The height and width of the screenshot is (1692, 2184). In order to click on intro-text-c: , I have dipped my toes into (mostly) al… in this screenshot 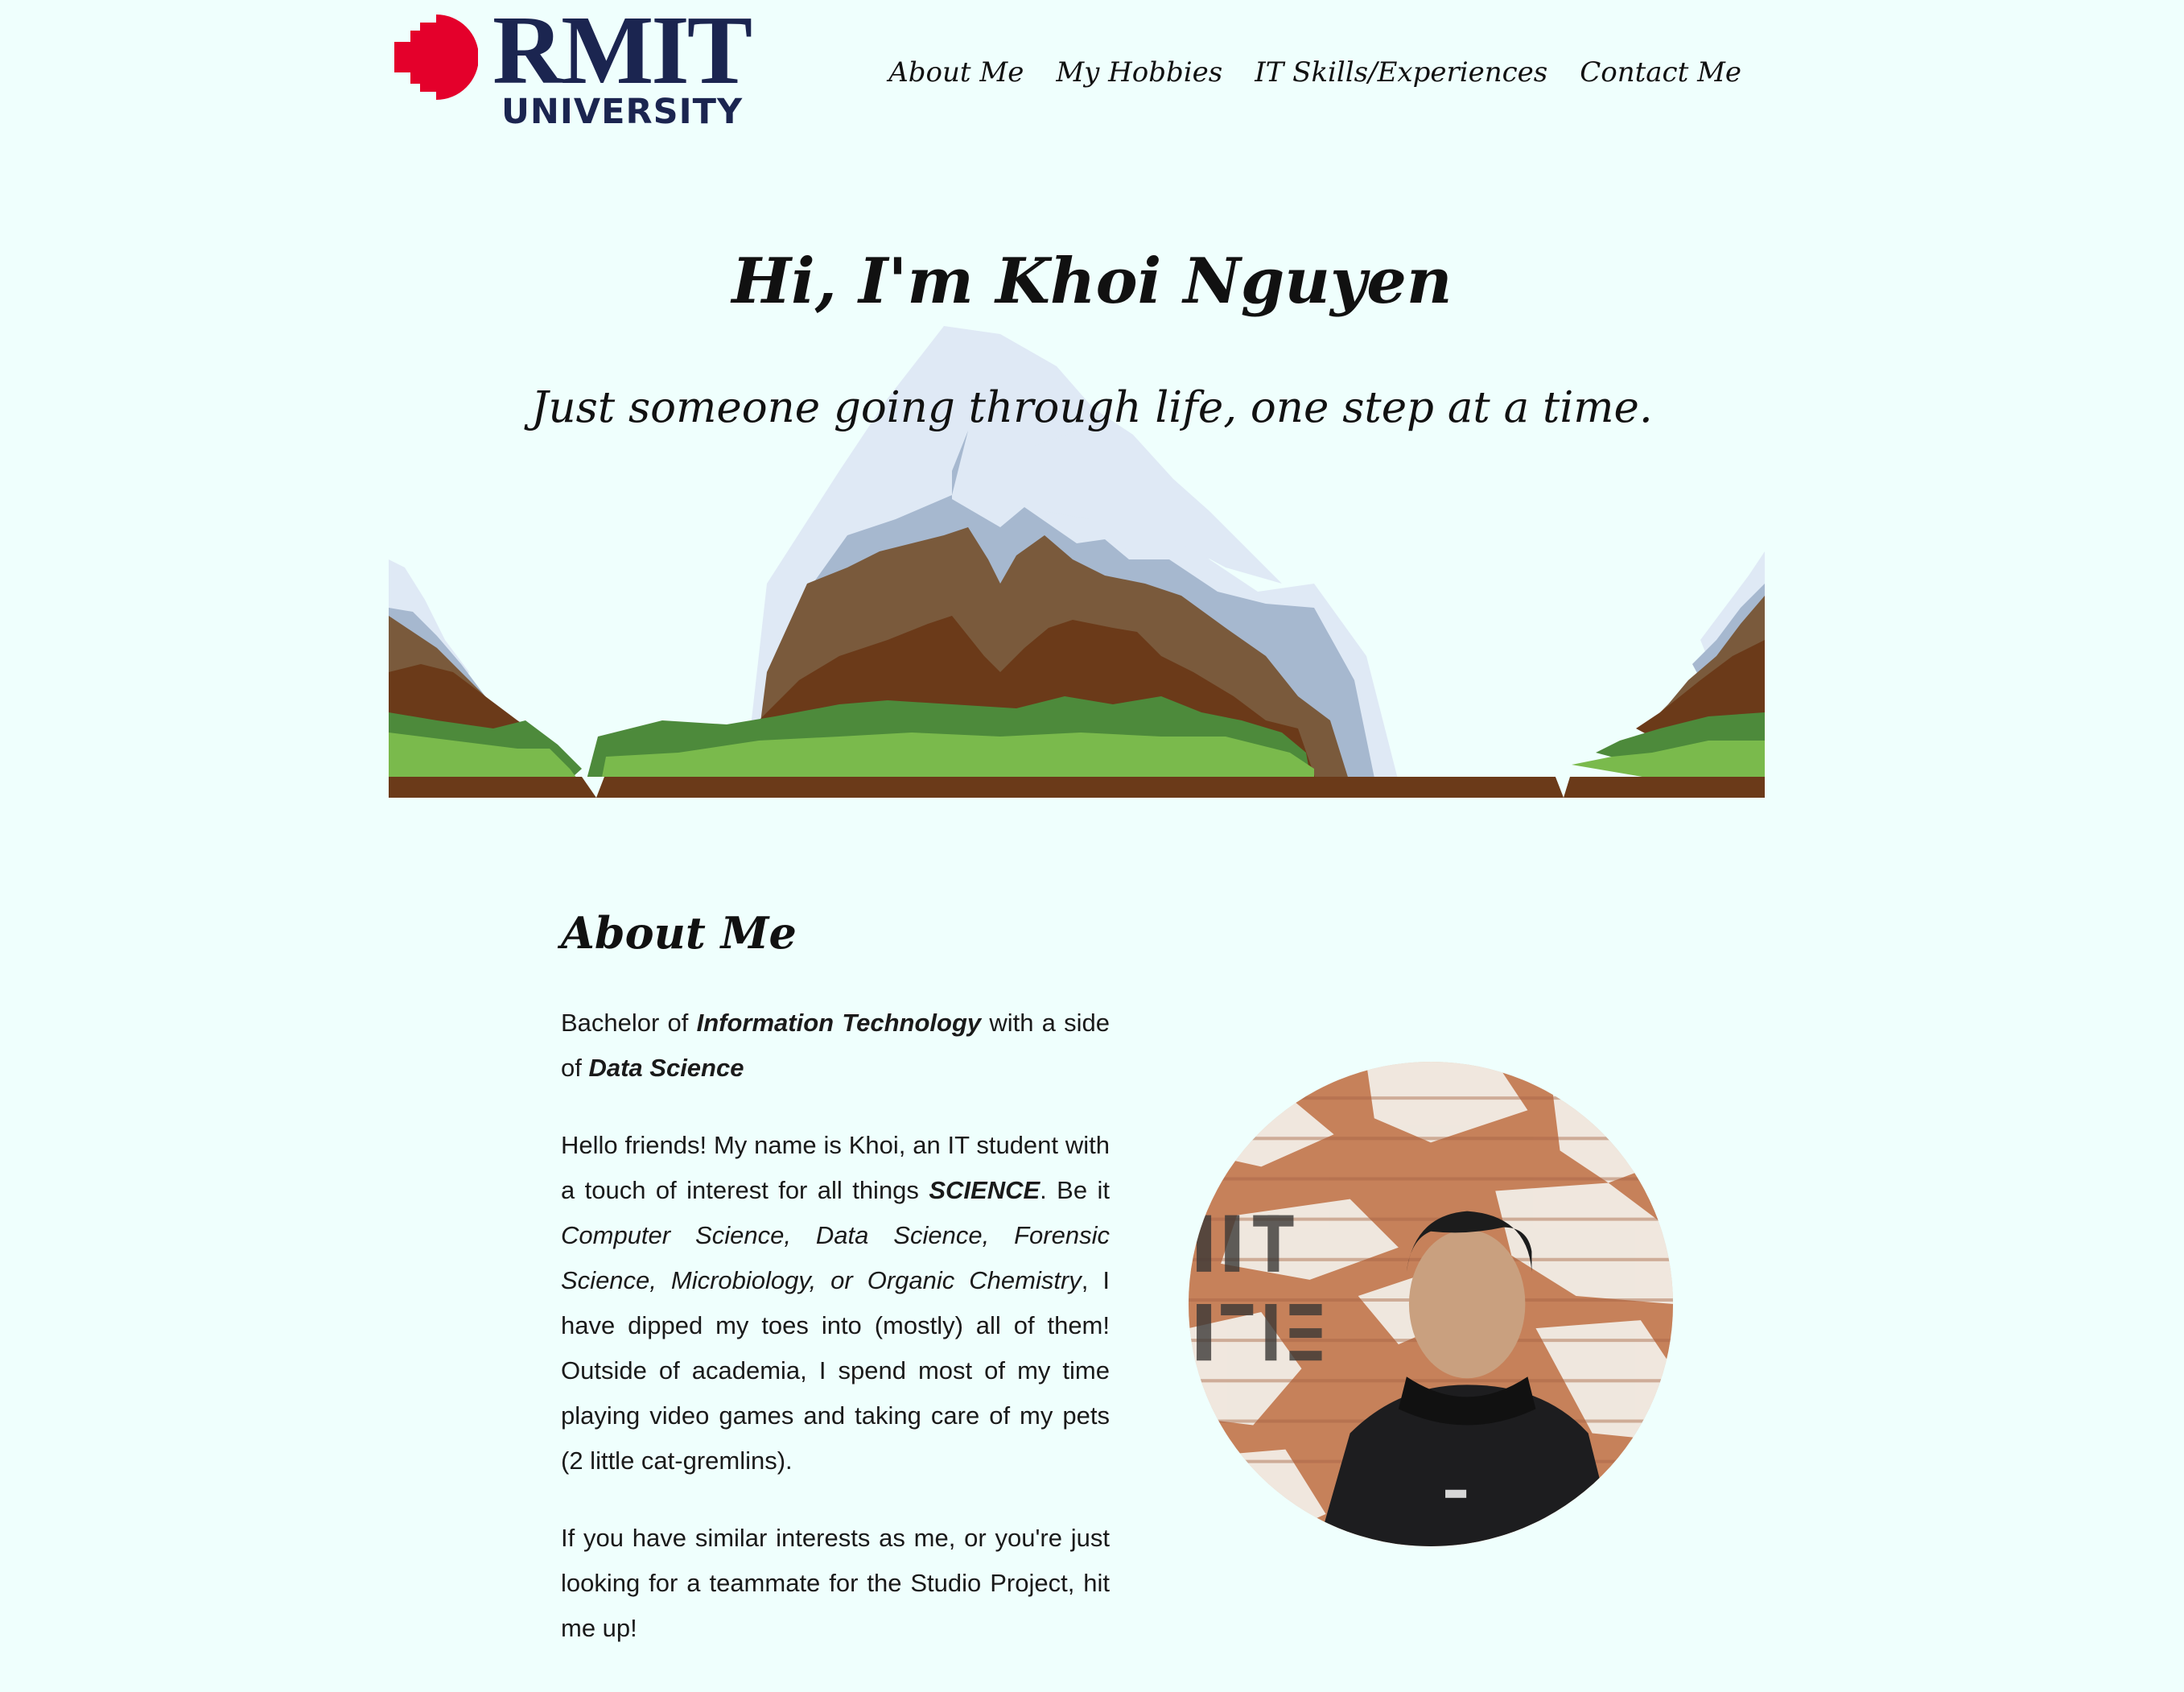, I will do `click(835, 1370)`.